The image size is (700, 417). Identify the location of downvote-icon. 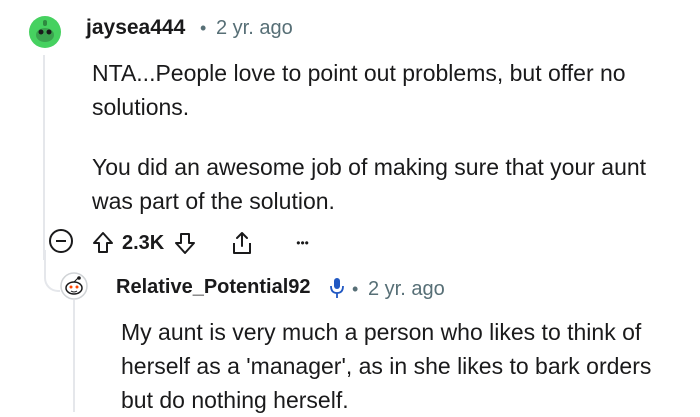
(185, 243).